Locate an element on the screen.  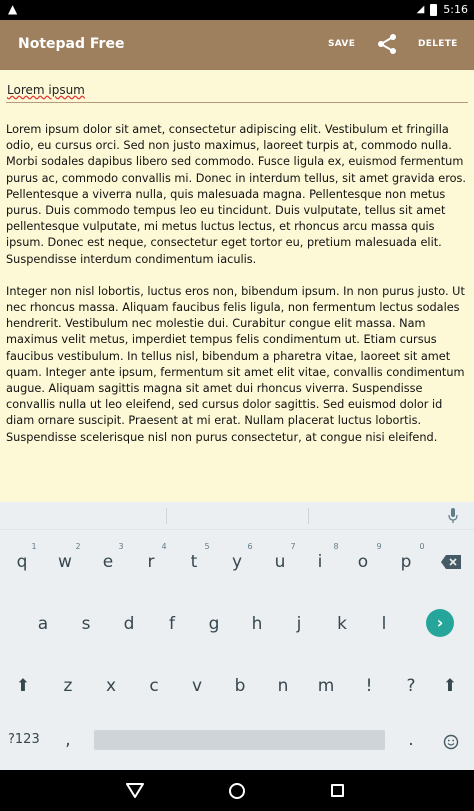
emoji-icon is located at coordinates (451, 742).